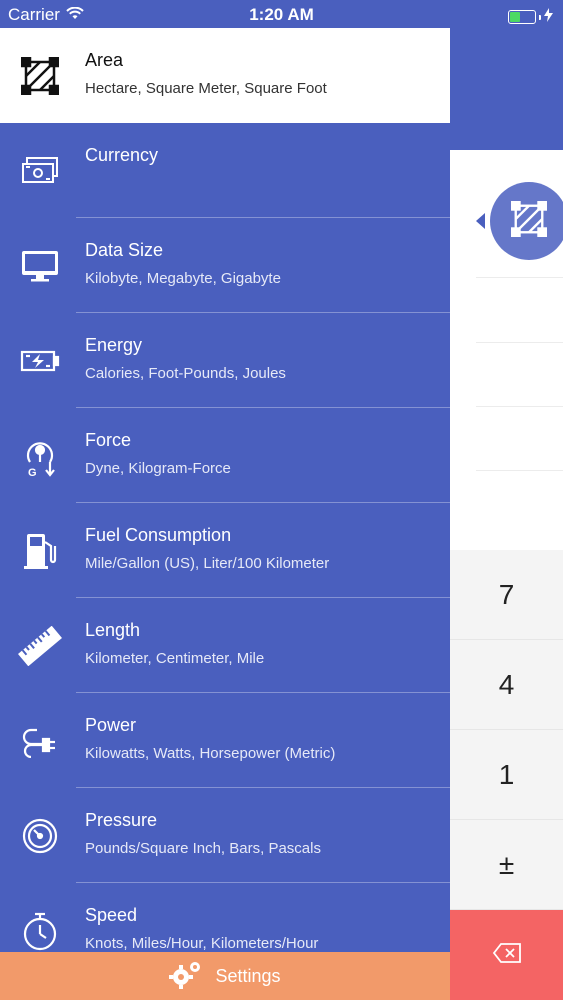  What do you see at coordinates (185, 373) in the screenshot?
I see `menu-item-subtitle: Calories, Foot-Pounds, Joules` at bounding box center [185, 373].